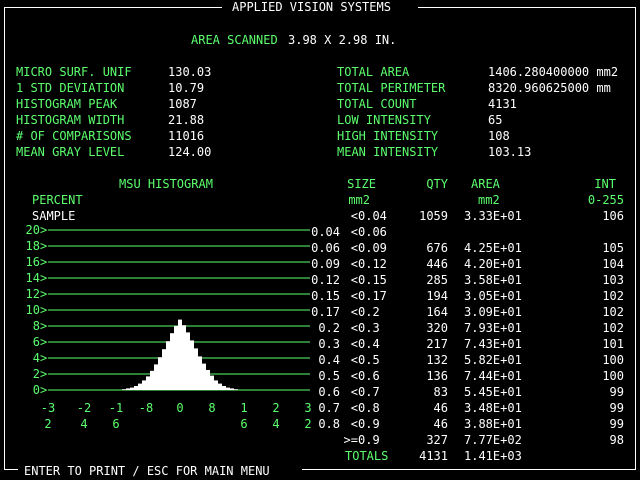 This screenshot has height=480, width=640. Describe the element at coordinates (33, 294) in the screenshot. I see `y-tick-label: 12` at that location.